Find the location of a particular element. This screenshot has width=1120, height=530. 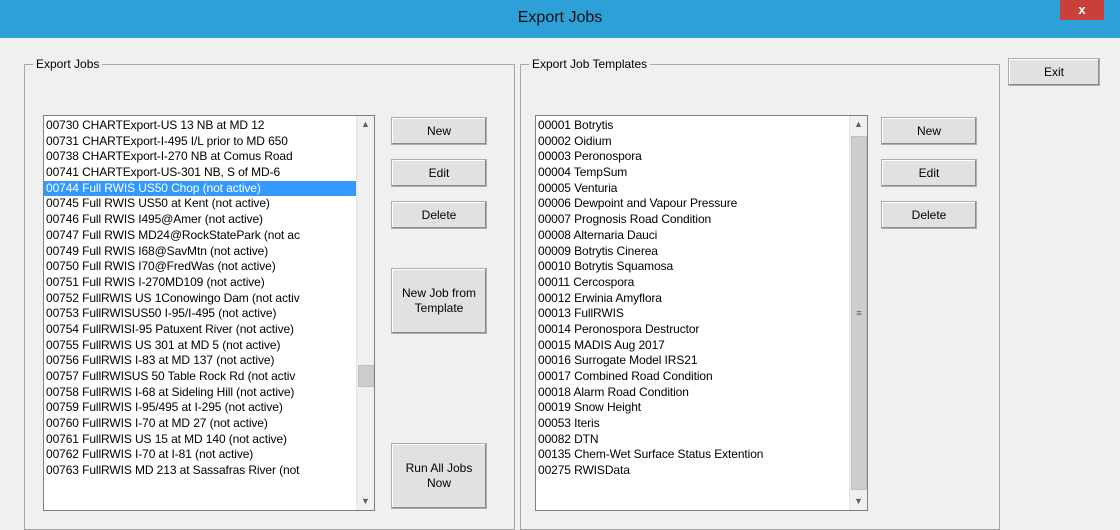

scroll-thumb: ≡ is located at coordinates (859, 313).